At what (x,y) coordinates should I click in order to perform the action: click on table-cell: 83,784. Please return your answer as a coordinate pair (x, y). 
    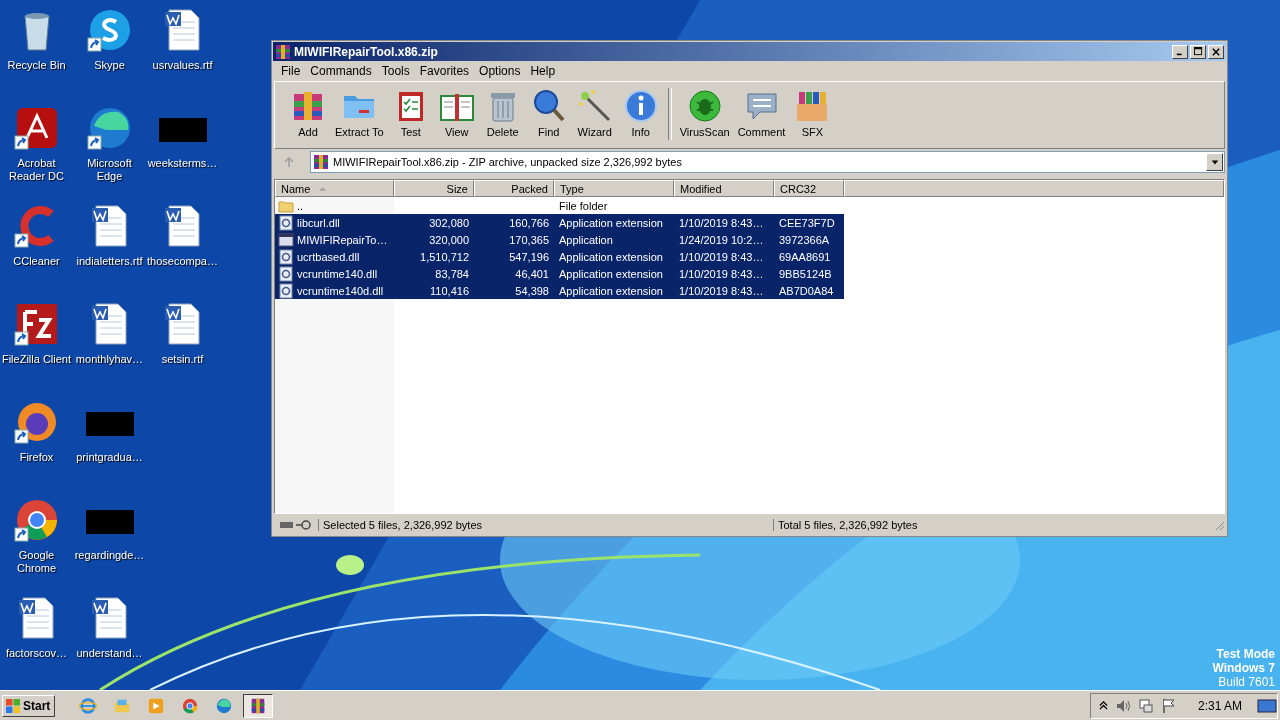
    Looking at the image, I should click on (452, 273).